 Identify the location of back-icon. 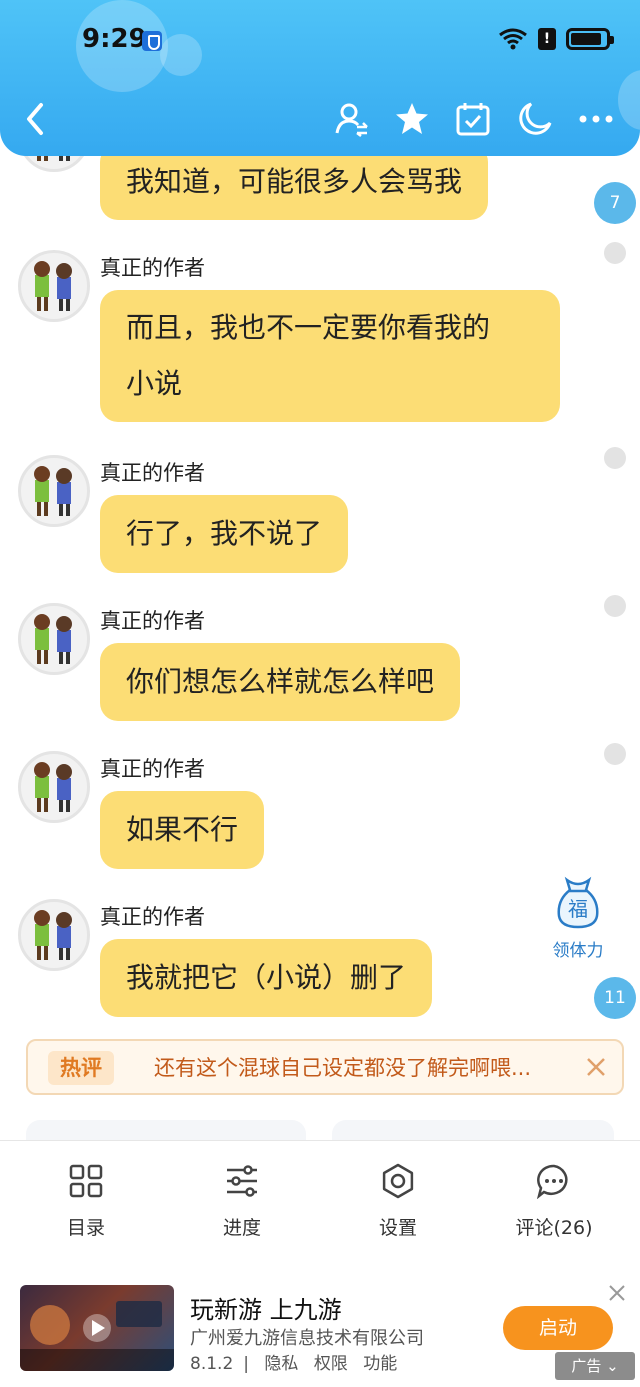
(35, 119).